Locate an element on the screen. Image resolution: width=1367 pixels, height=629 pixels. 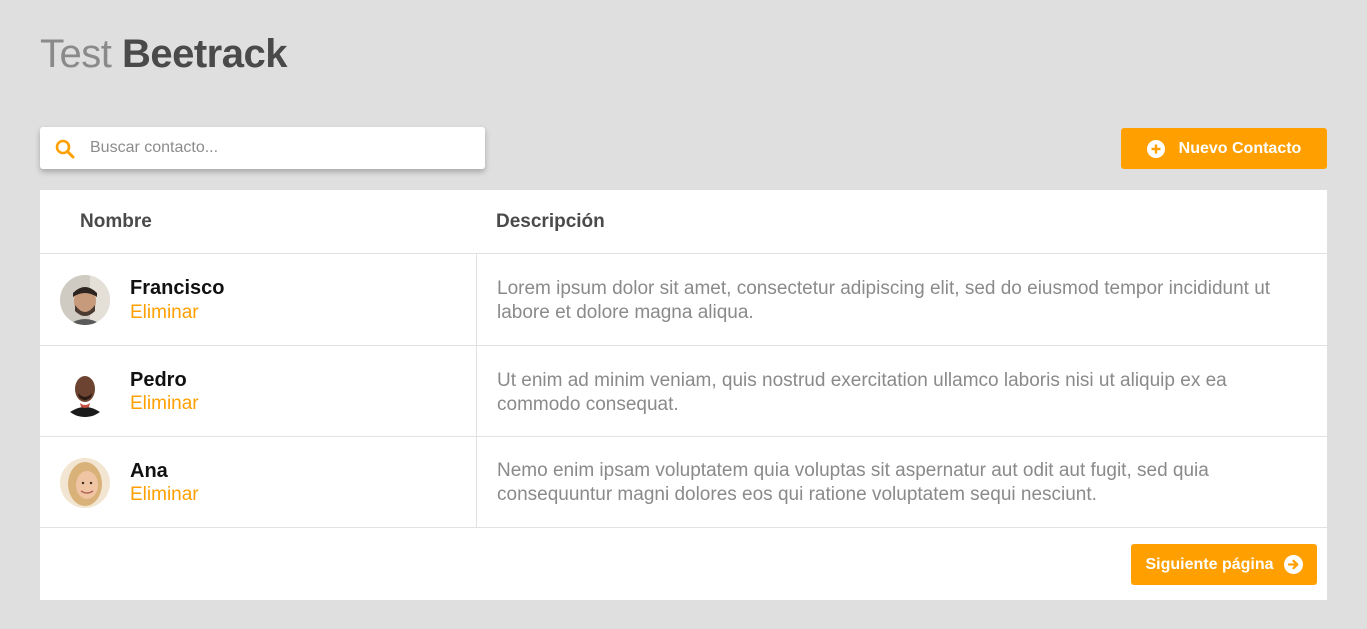
contact-name: Pedro is located at coordinates (158, 380).